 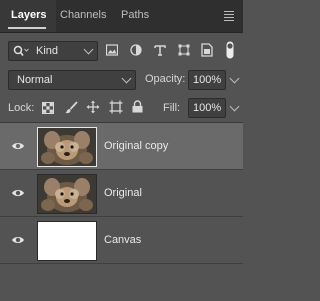 I want to click on type-filter-icon, so click(x=160, y=50).